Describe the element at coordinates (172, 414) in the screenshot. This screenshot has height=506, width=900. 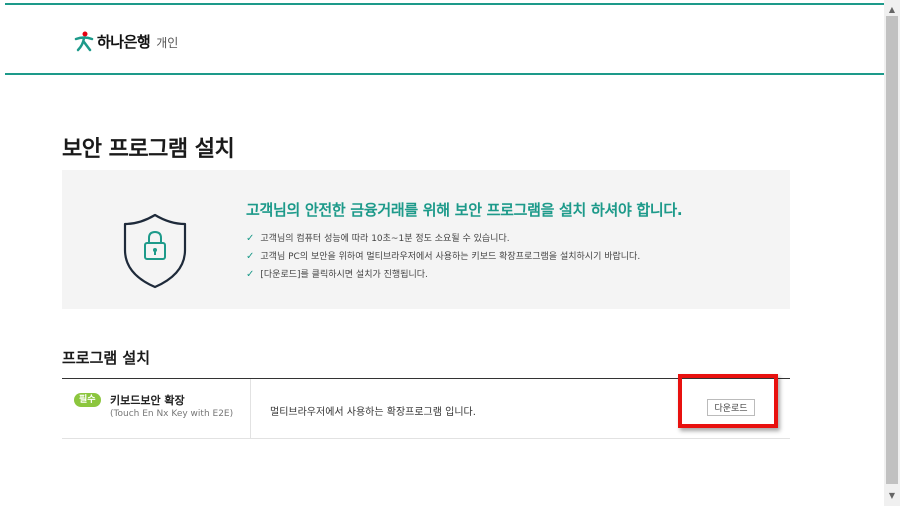
I see `program-subname: (Touch En Nx Key with E2E)` at that location.